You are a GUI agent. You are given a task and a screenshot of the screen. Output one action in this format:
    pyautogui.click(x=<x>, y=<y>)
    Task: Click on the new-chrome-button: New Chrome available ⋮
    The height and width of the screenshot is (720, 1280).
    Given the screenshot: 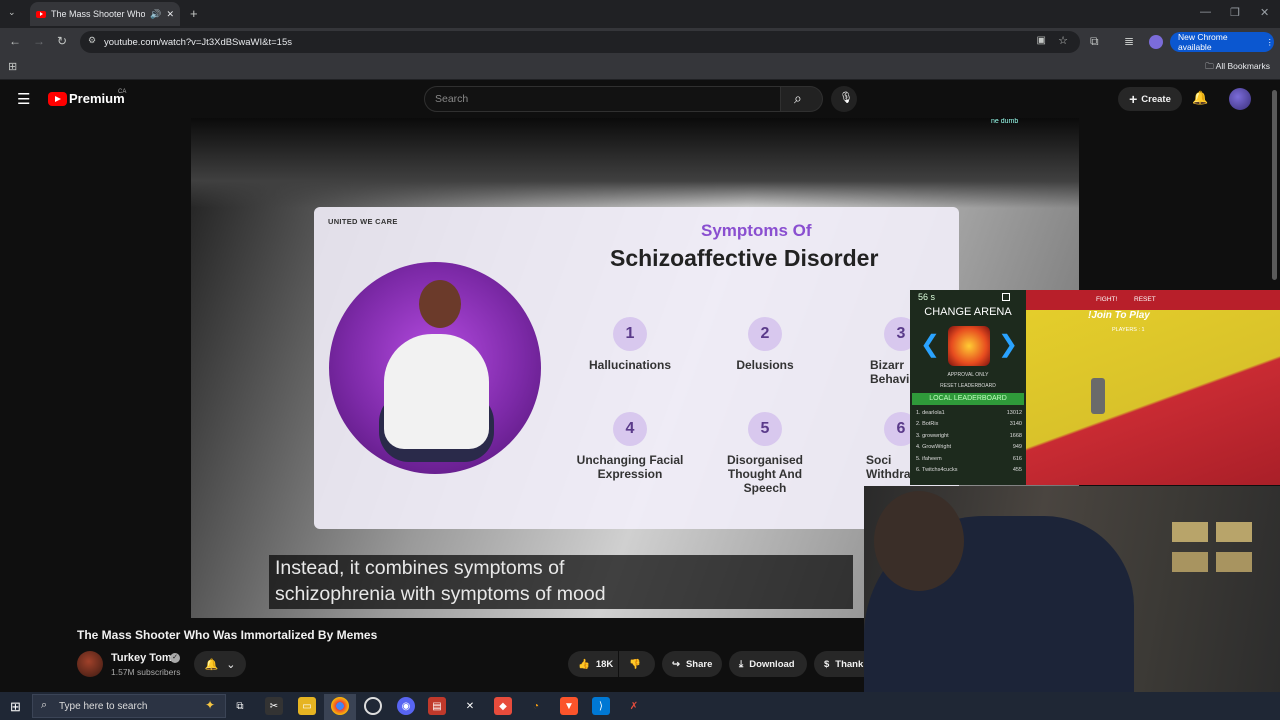 What is the action you would take?
    pyautogui.click(x=1222, y=42)
    